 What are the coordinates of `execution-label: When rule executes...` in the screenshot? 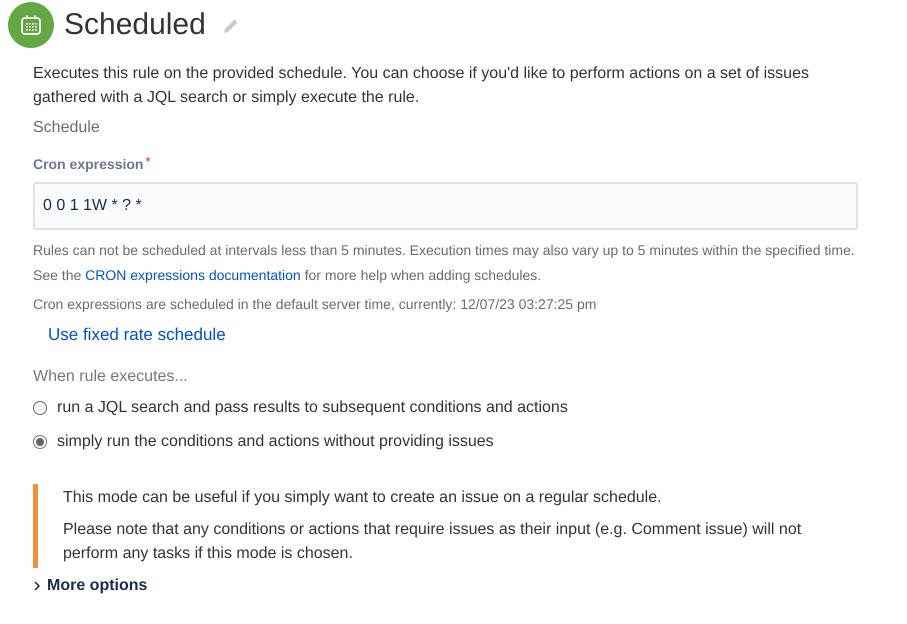 It's located at (110, 377).